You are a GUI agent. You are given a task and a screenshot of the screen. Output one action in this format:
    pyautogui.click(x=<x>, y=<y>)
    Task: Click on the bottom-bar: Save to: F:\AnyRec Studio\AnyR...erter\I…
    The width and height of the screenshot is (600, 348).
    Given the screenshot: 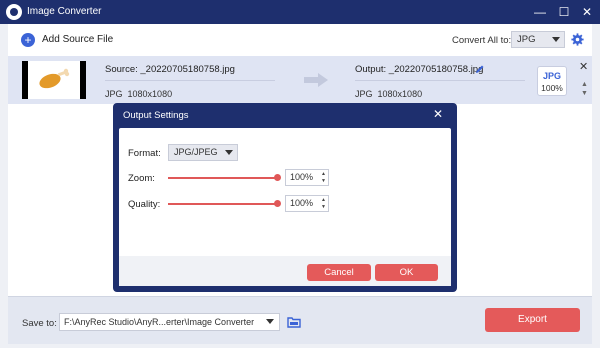 What is the action you would take?
    pyautogui.click(x=300, y=320)
    